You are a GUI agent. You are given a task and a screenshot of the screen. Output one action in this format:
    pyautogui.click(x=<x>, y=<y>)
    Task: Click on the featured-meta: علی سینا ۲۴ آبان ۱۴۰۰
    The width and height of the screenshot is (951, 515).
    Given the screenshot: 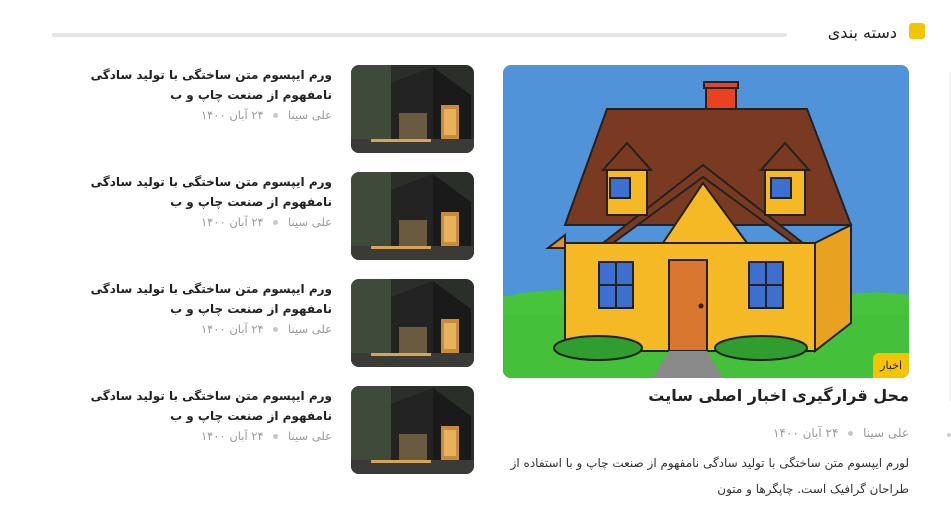 What is the action you would take?
    pyautogui.click(x=841, y=433)
    